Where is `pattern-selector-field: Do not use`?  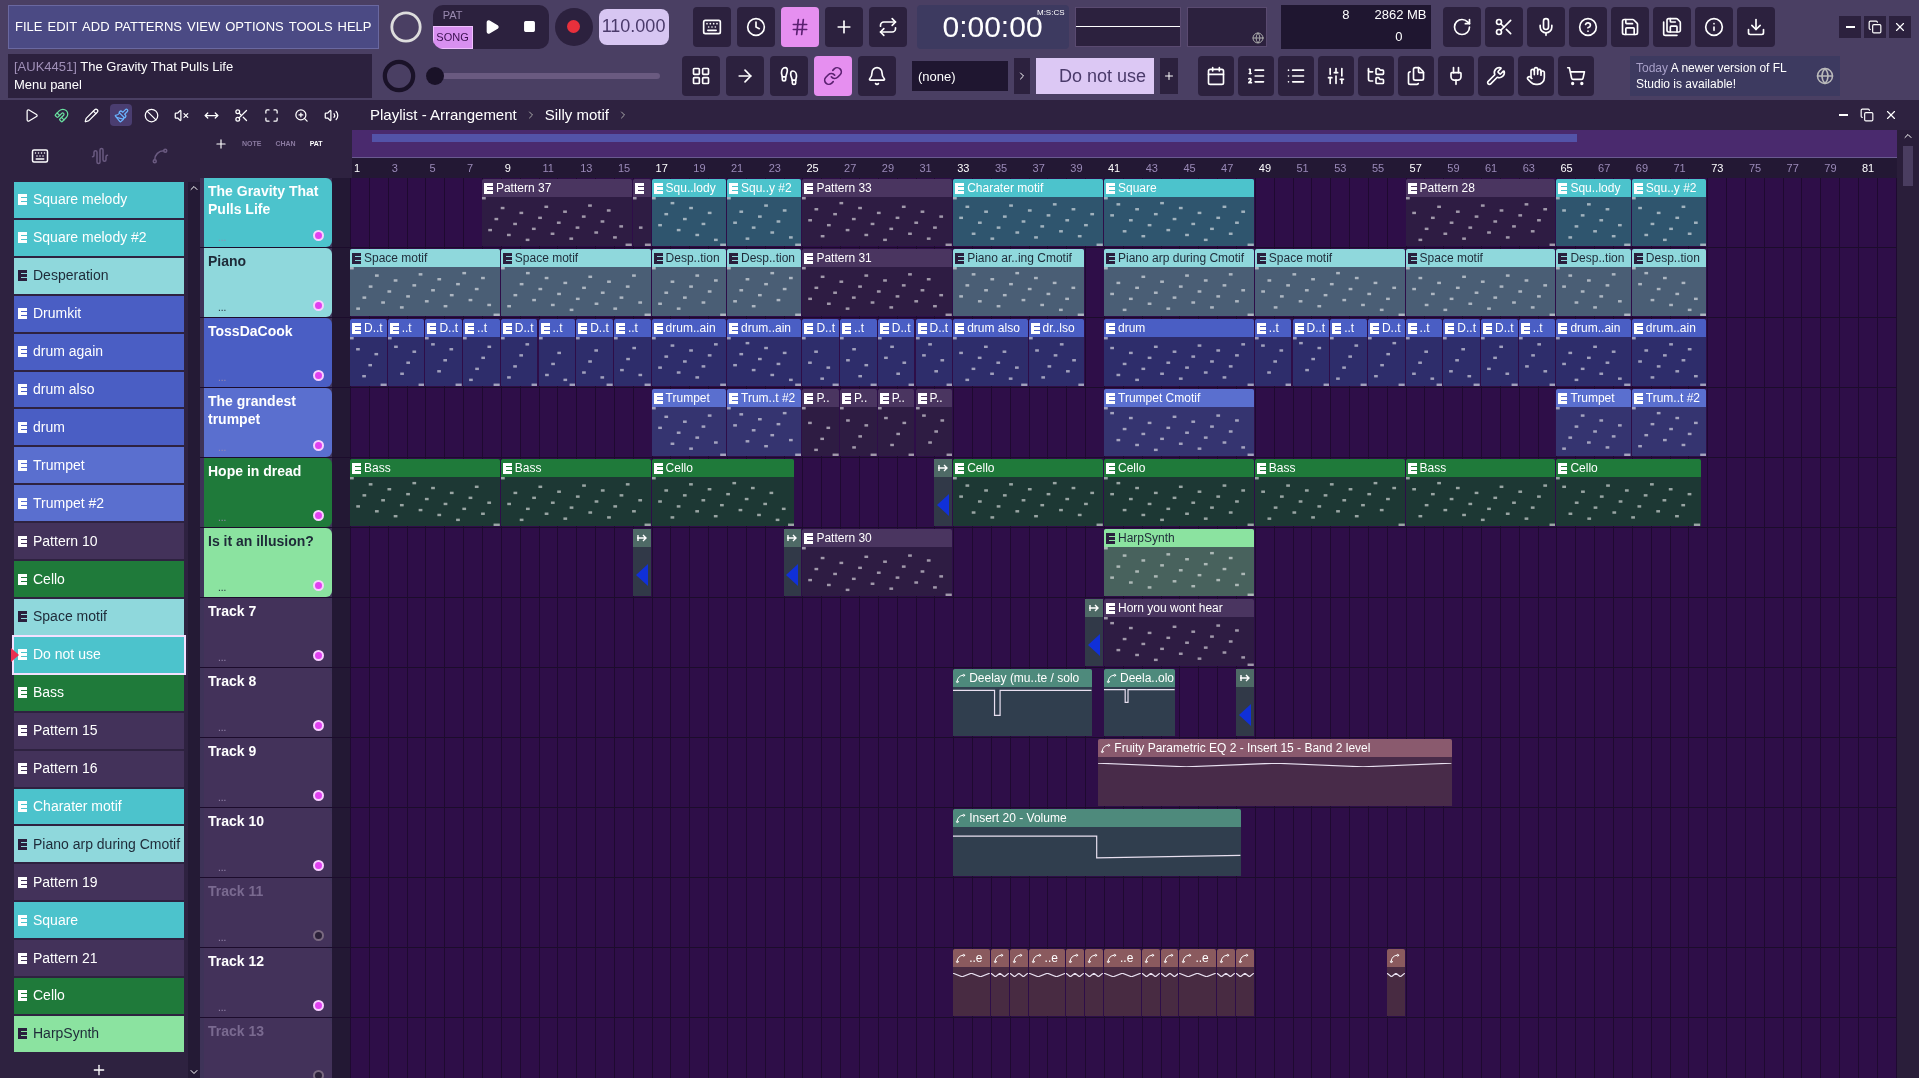 pattern-selector-field: Do not use is located at coordinates (1095, 76).